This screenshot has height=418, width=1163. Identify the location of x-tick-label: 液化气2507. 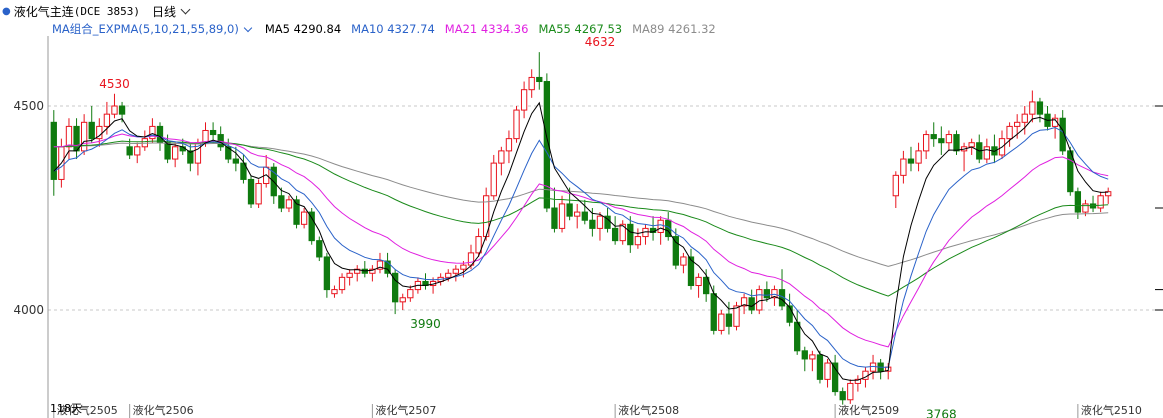
(405, 410).